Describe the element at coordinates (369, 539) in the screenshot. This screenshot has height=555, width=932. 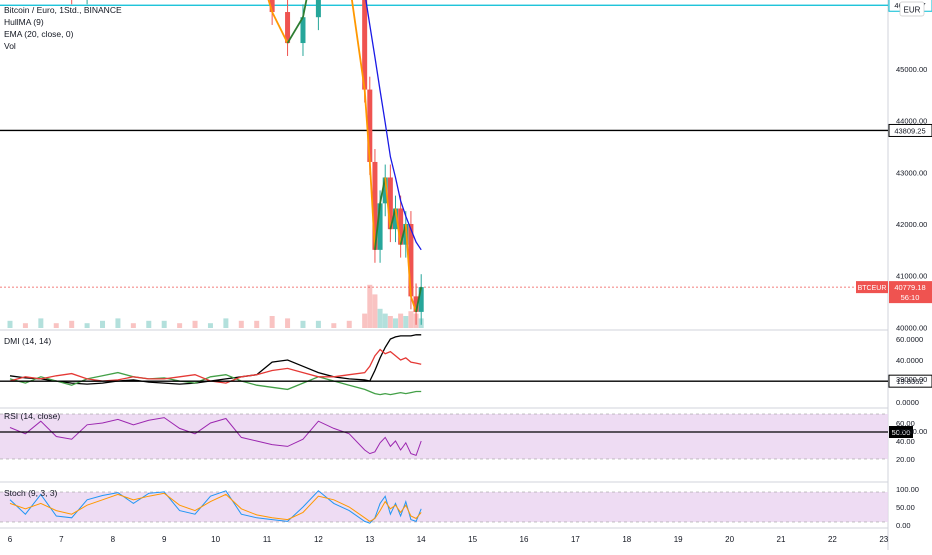
I see `x-tick-label: 13` at that location.